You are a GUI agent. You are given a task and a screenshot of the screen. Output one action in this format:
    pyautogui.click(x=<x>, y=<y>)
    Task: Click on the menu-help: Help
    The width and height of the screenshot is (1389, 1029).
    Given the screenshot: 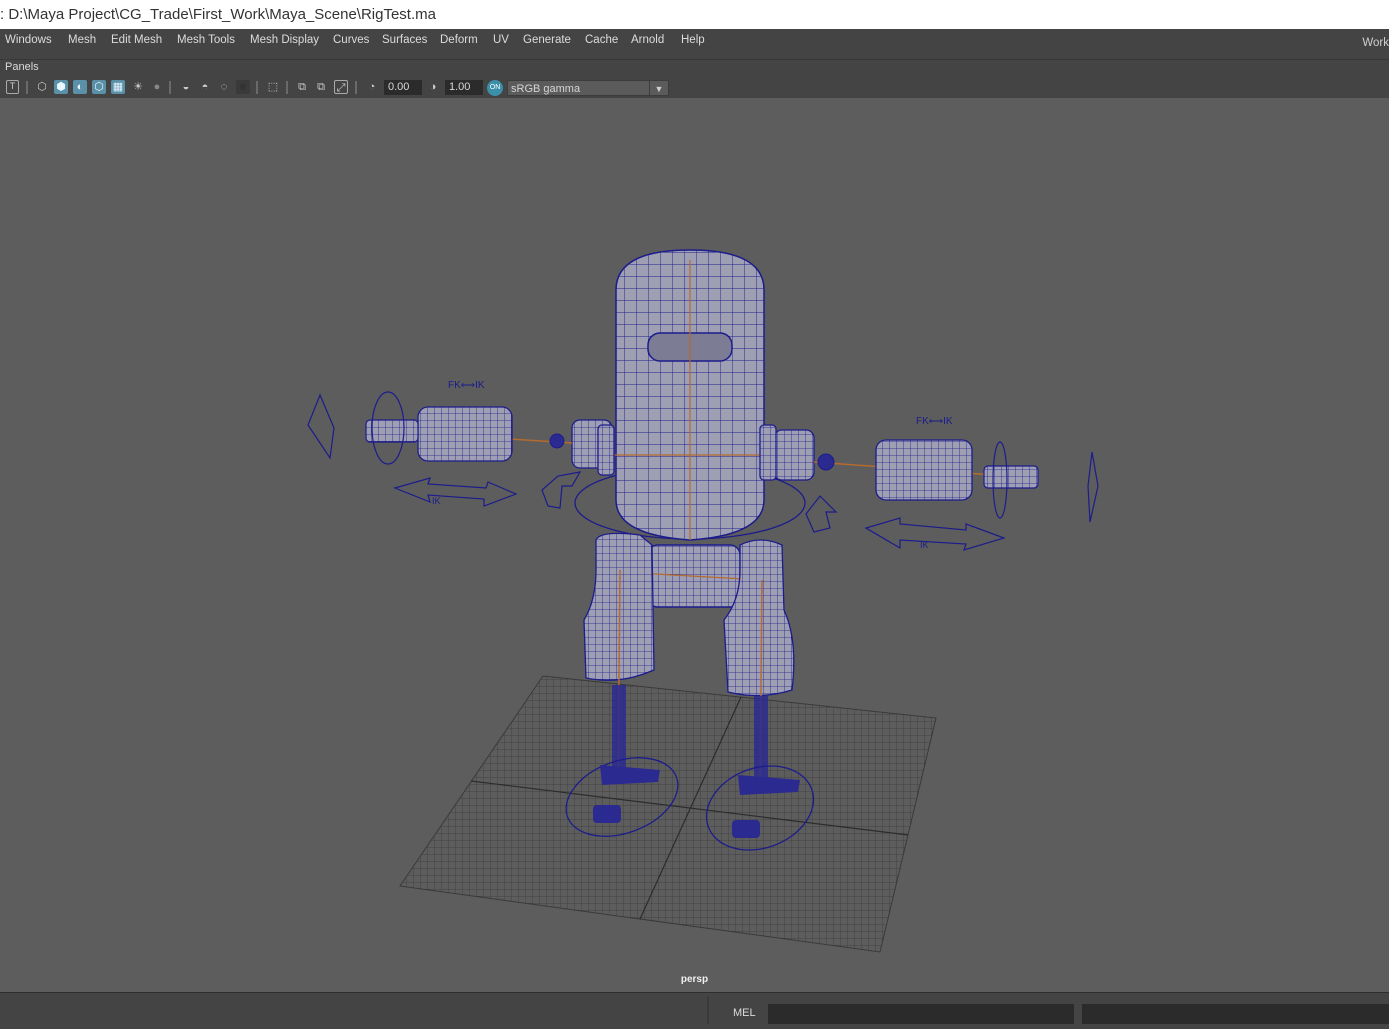 What is the action you would take?
    pyautogui.click(x=693, y=40)
    